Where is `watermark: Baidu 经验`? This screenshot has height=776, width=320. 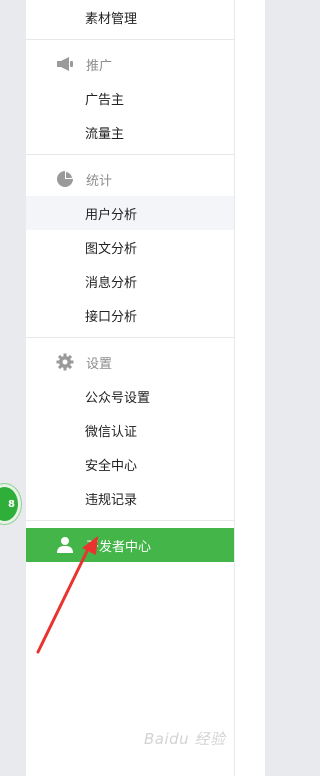
watermark: Baidu 经验 is located at coordinates (185, 739).